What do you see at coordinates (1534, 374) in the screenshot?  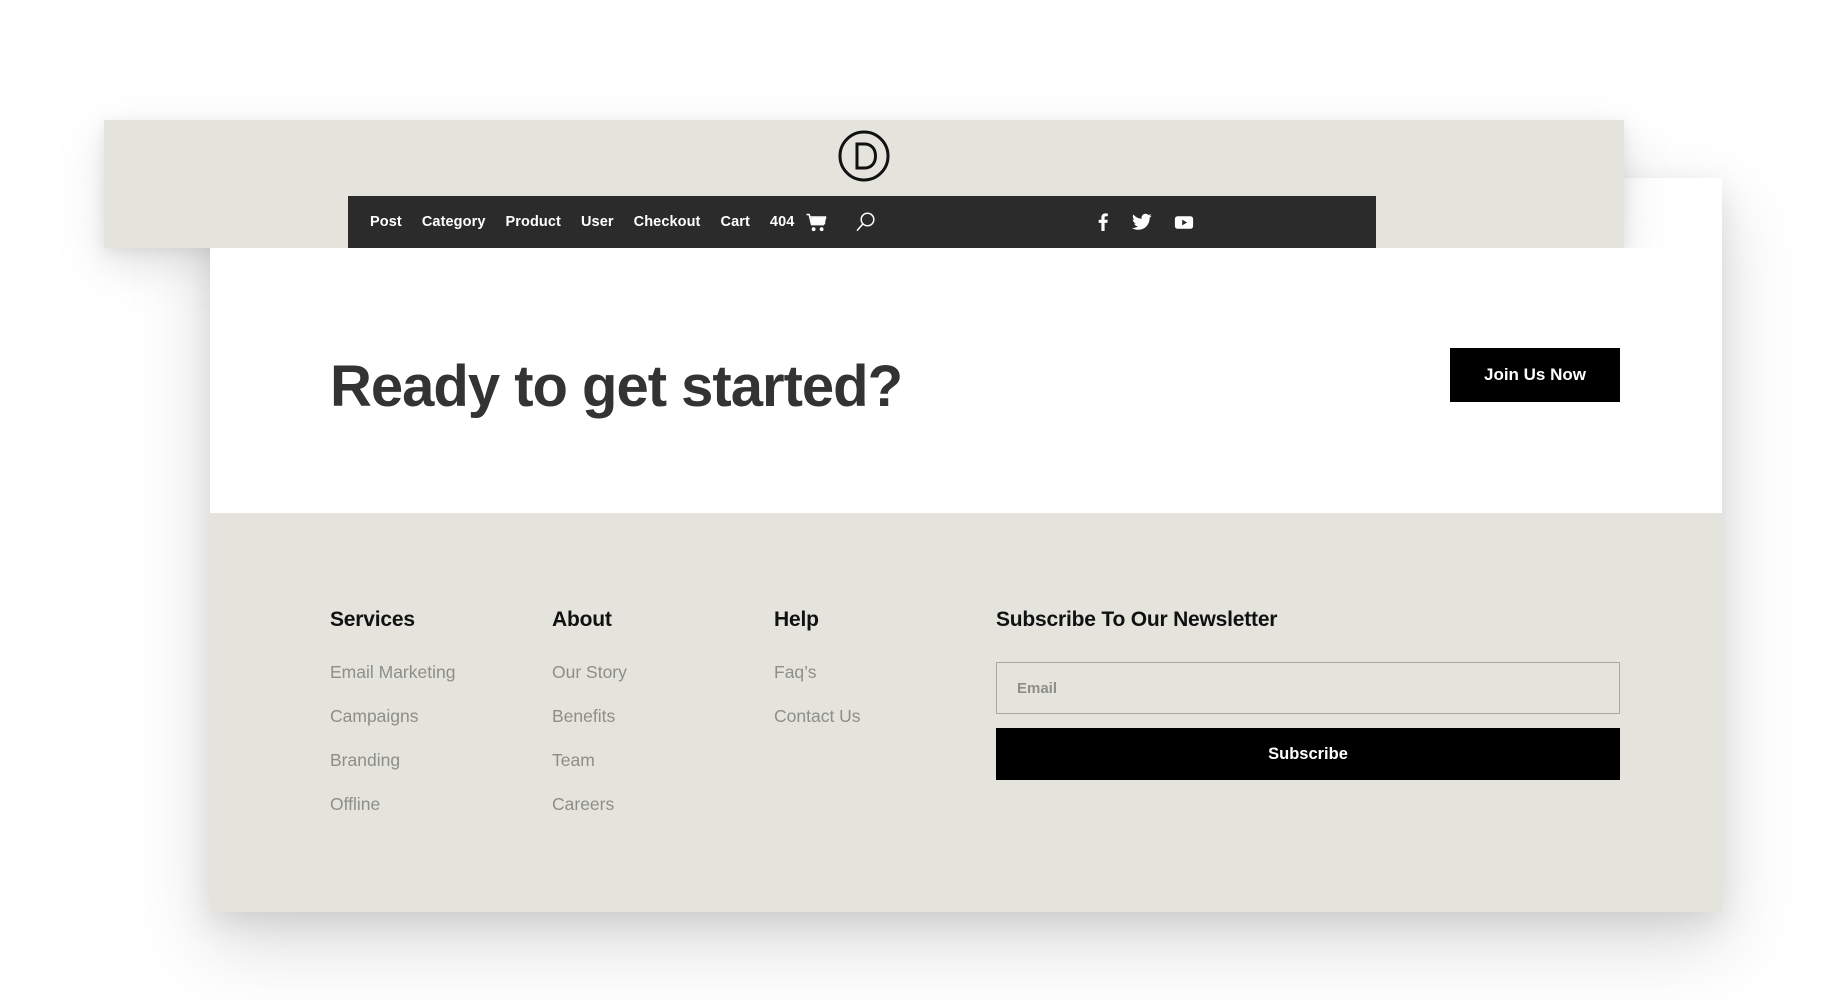 I see `join-us-now-button: Join Us Now` at bounding box center [1534, 374].